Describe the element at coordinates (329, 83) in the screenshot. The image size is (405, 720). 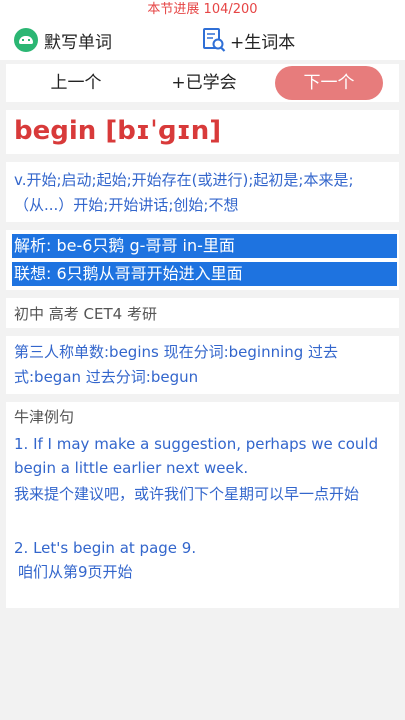
I see `next-button: 下一个` at that location.